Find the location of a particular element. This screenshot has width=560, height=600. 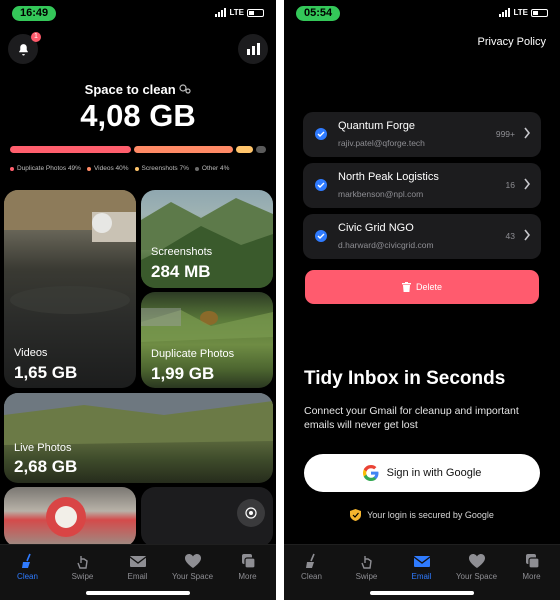

legend-duplicates: Duplicate Photos 49% is located at coordinates (45, 168).